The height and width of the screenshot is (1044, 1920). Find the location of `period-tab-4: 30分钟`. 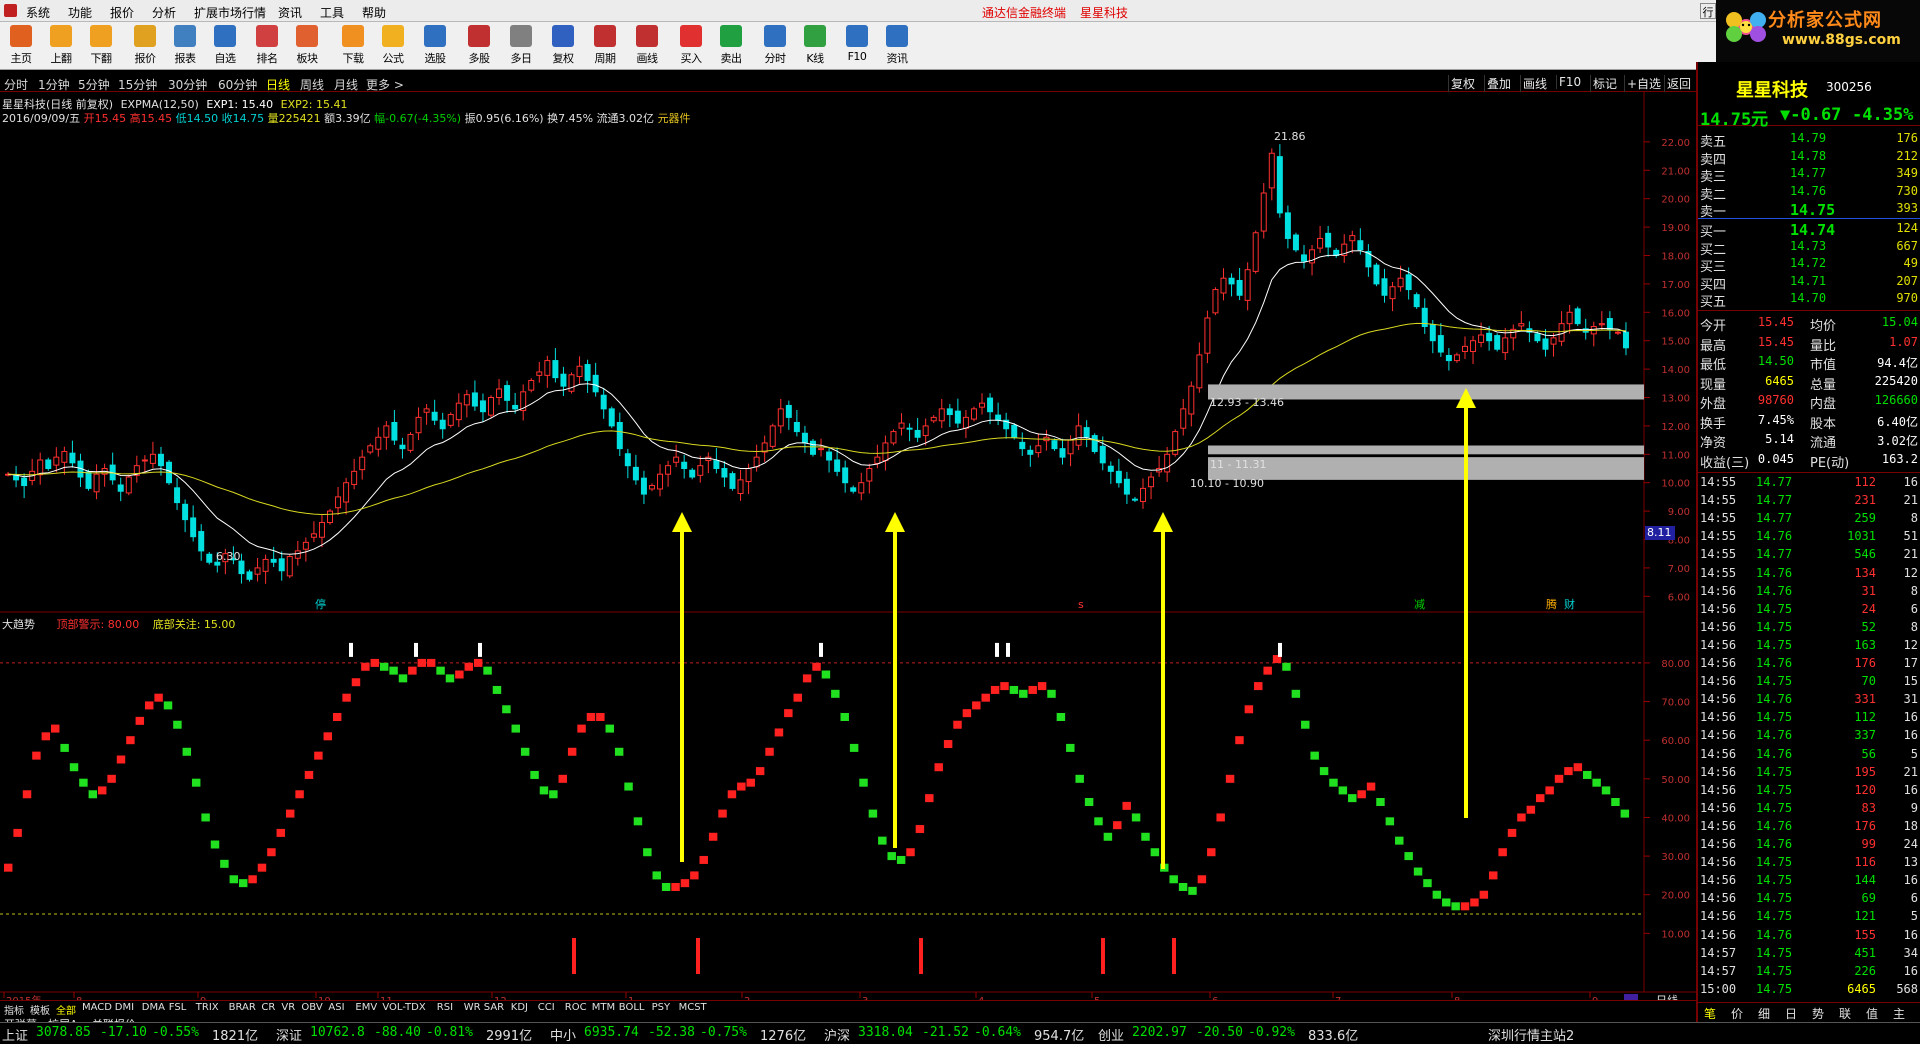

period-tab-4: 30分钟 is located at coordinates (187, 84).